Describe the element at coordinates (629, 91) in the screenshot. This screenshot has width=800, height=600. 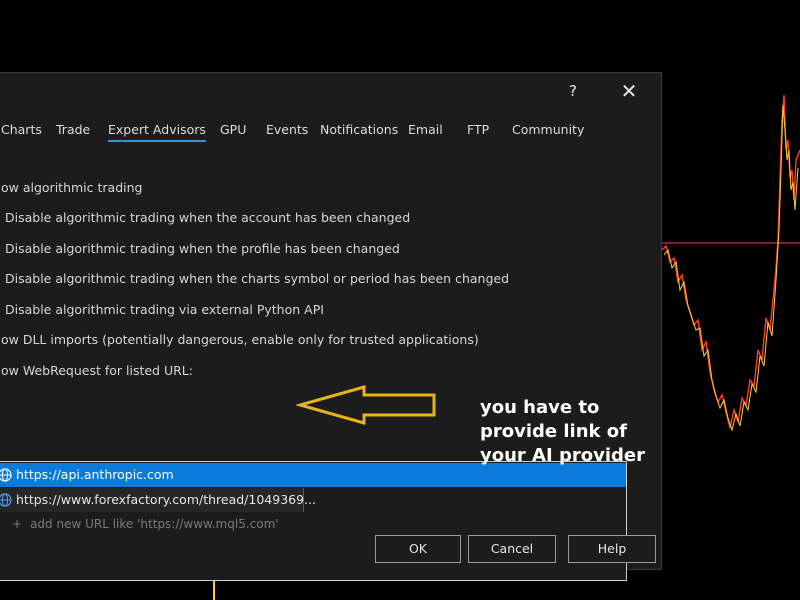
I see `close-icon: ✕` at that location.